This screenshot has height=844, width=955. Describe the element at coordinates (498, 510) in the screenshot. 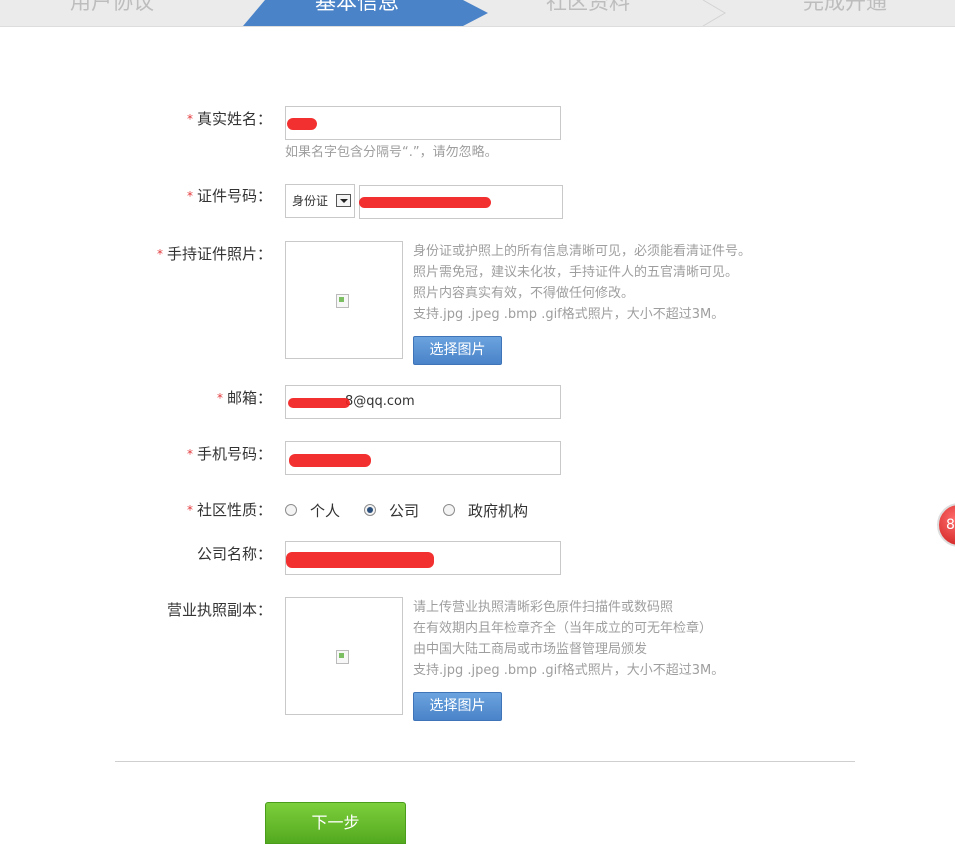

I see `radio-government-label: 政府机构` at that location.